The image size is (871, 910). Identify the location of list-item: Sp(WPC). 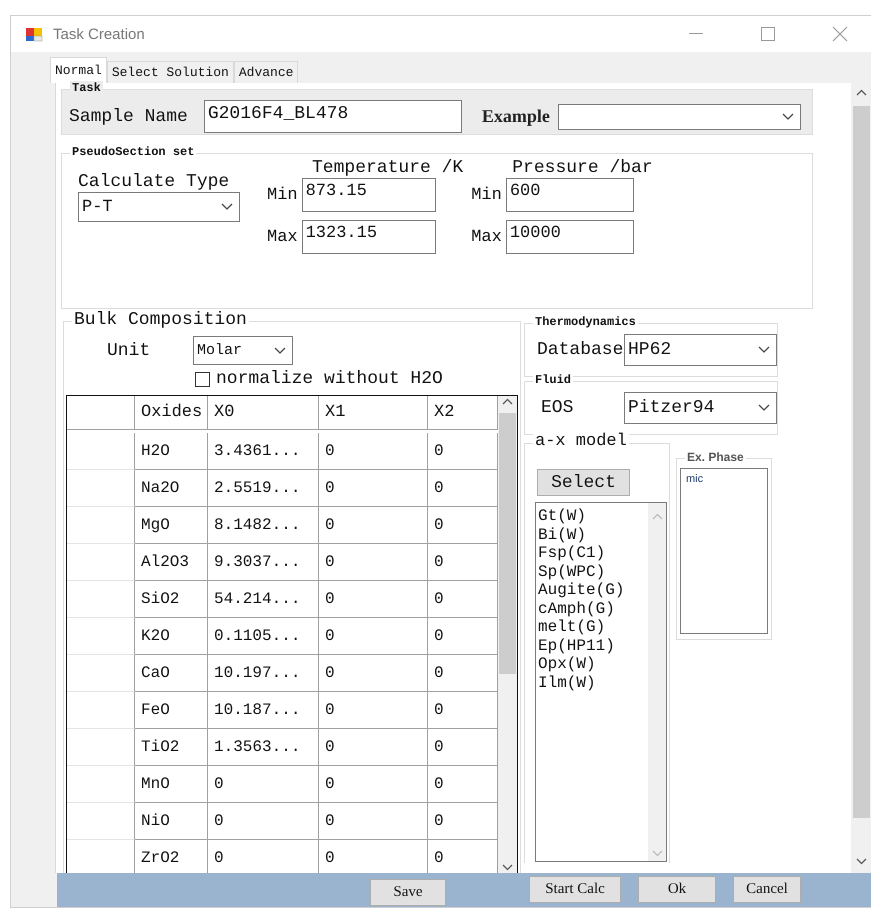
(593, 571).